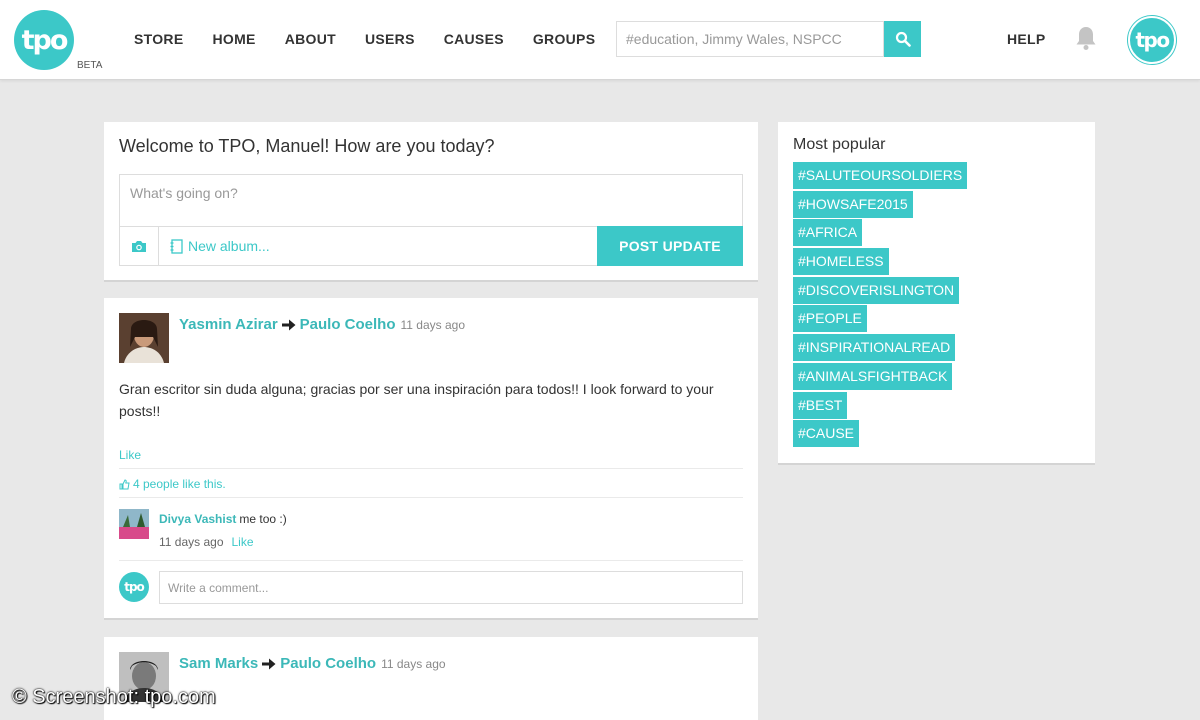  What do you see at coordinates (158, 39) in the screenshot?
I see `nav-store: STORE` at bounding box center [158, 39].